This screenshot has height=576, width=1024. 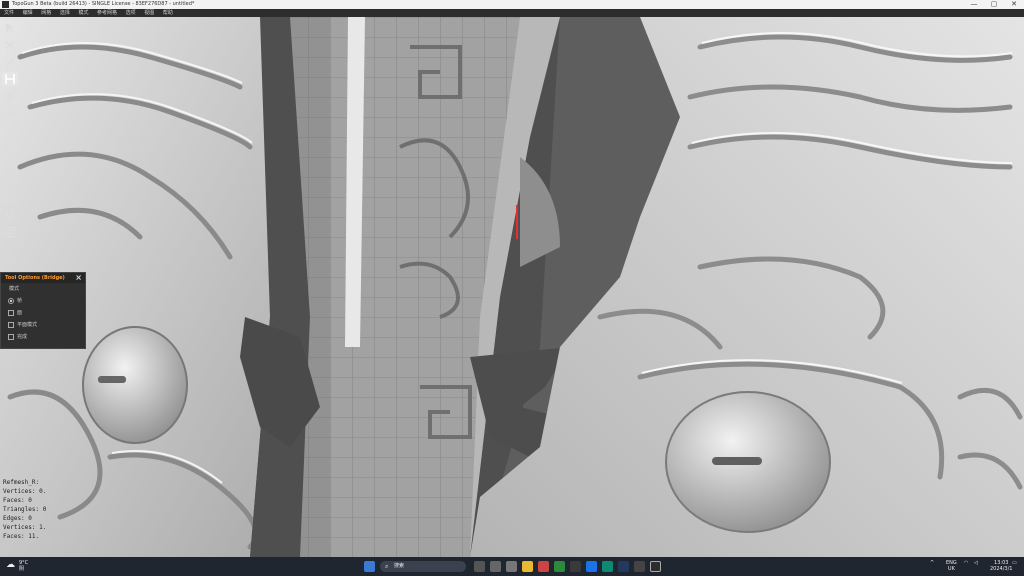 I want to click on edge-browser-icon, so click(x=607, y=566).